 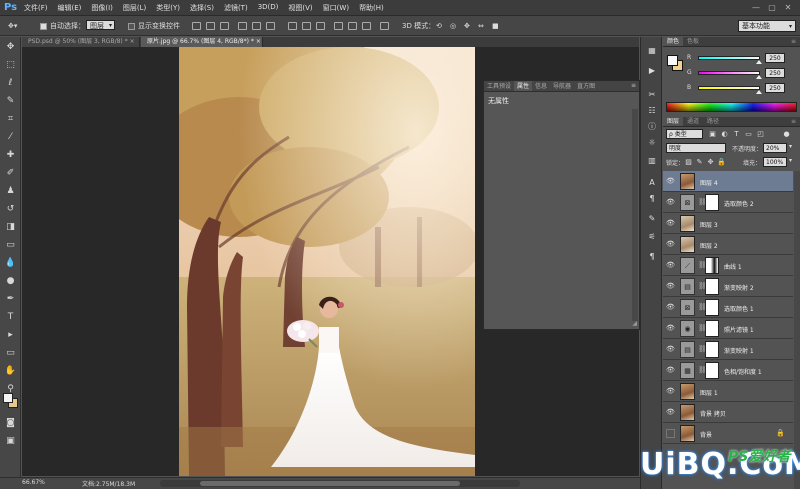 What do you see at coordinates (652, 71) in the screenshot?
I see `actions-icon: ▶` at bounding box center [652, 71].